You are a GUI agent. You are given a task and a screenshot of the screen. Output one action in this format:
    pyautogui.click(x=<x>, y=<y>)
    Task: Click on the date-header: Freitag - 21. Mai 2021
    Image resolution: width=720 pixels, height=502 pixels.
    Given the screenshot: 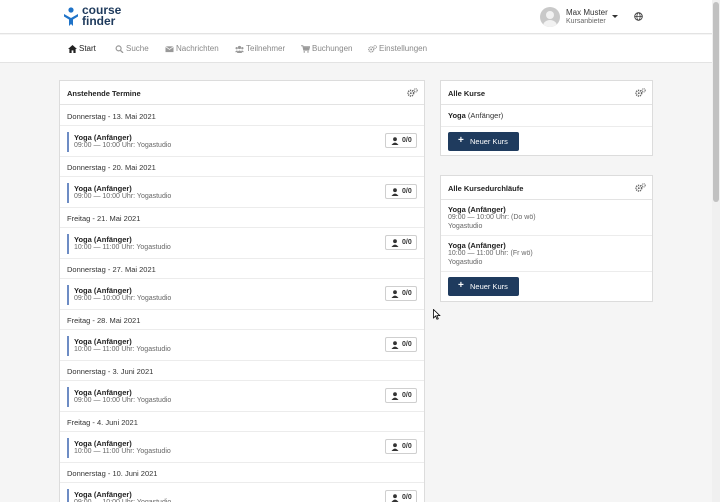 What is the action you would take?
    pyautogui.click(x=242, y=218)
    